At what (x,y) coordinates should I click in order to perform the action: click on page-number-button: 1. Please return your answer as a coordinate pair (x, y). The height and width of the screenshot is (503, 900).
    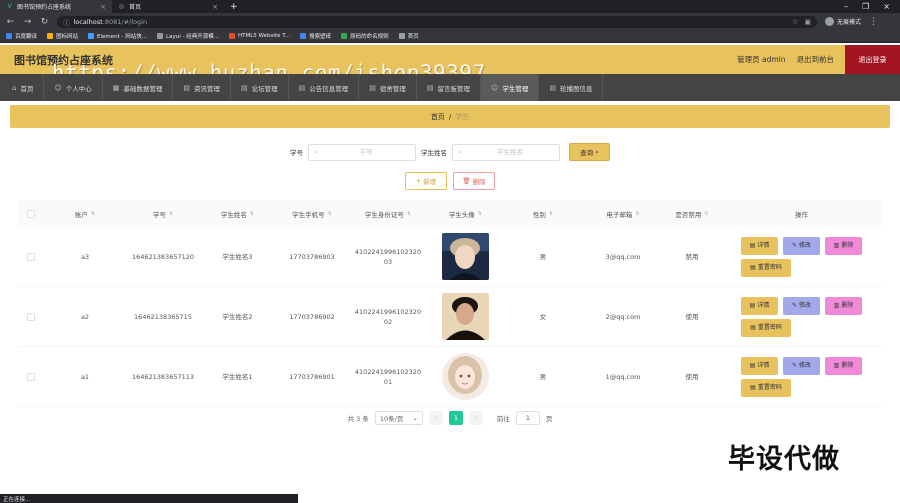
    Looking at the image, I should click on (455, 418).